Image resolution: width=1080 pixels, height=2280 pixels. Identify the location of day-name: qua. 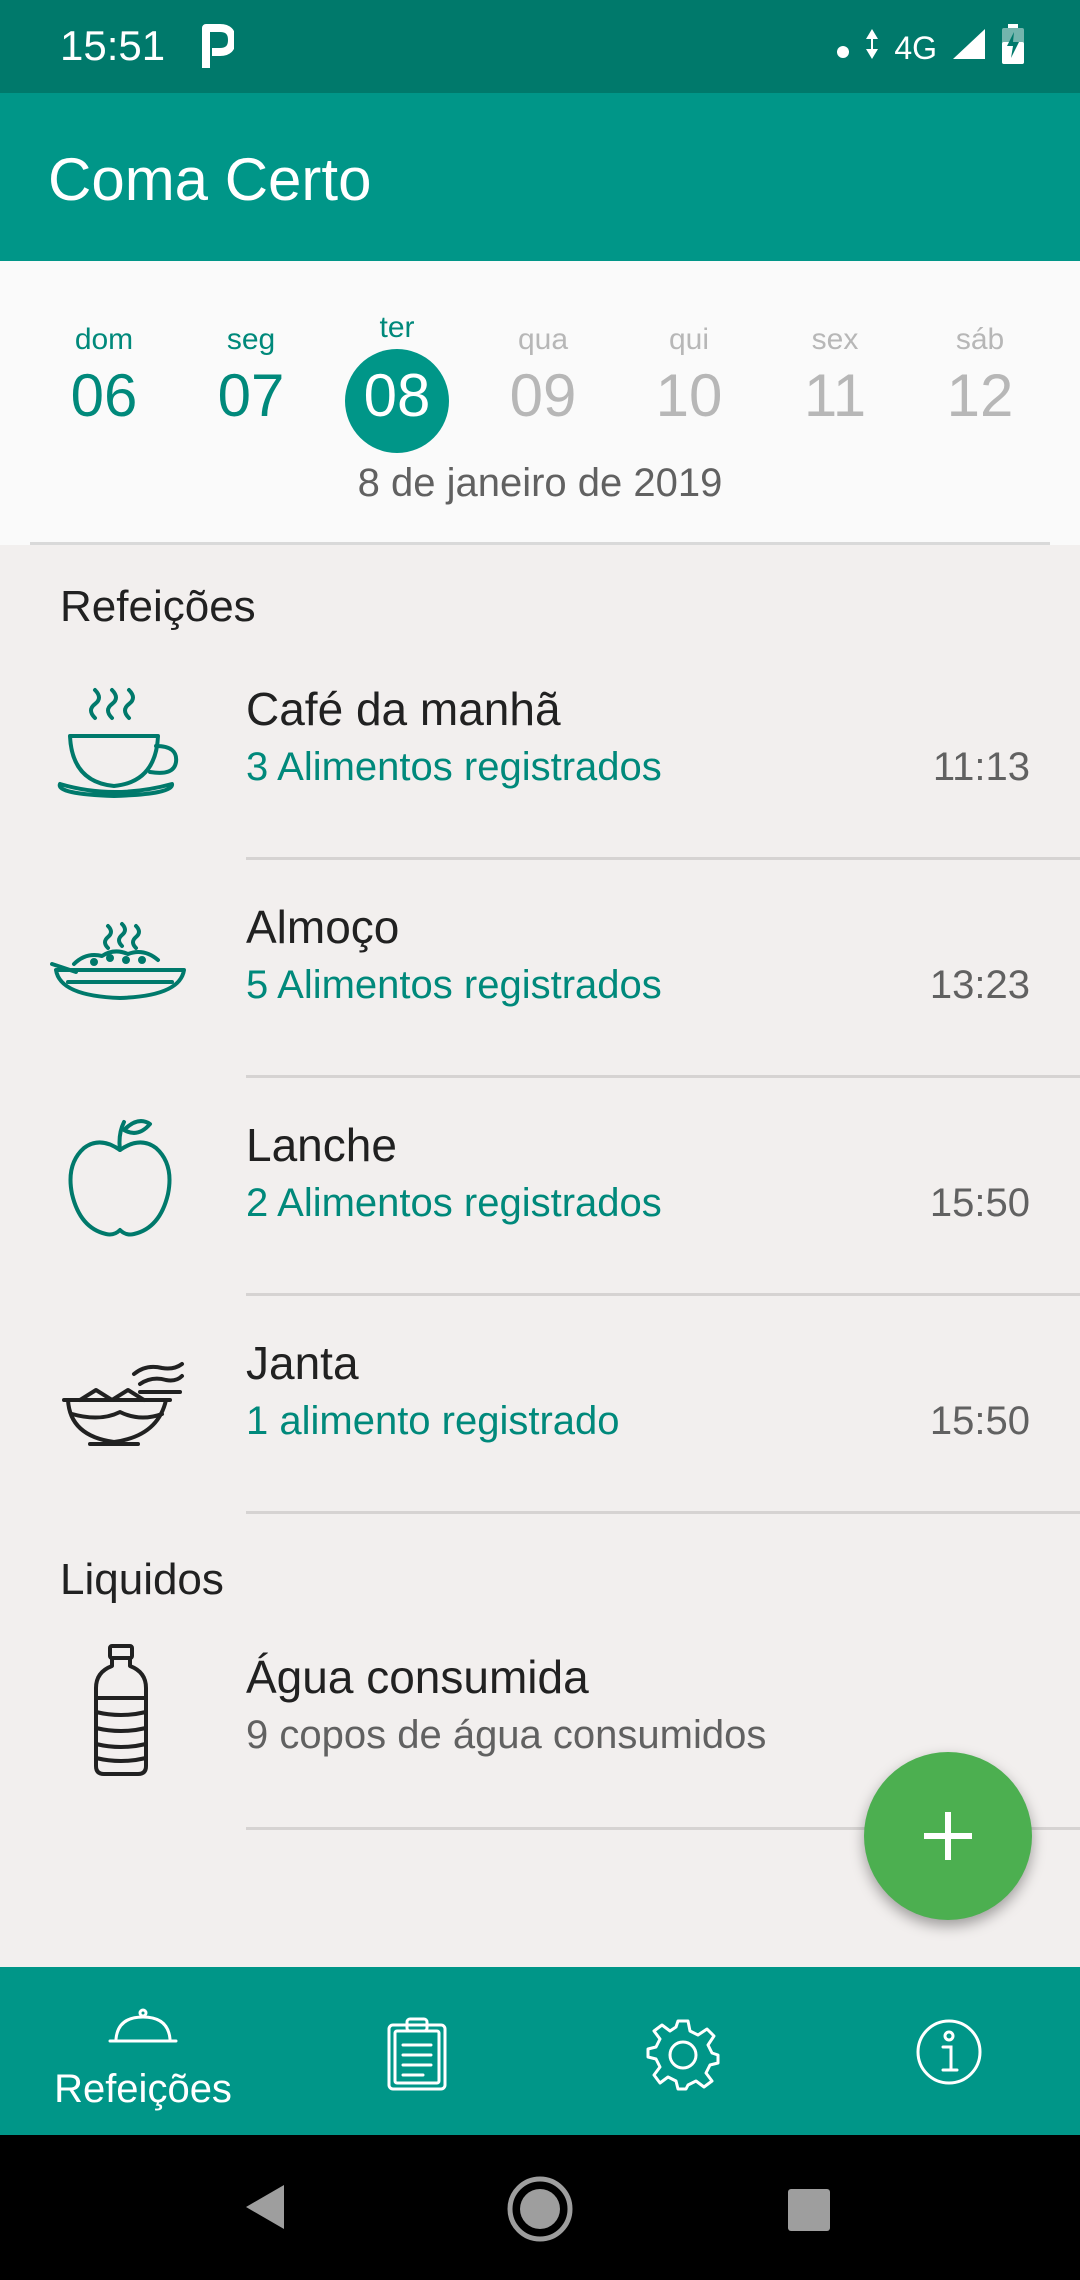
(543, 339).